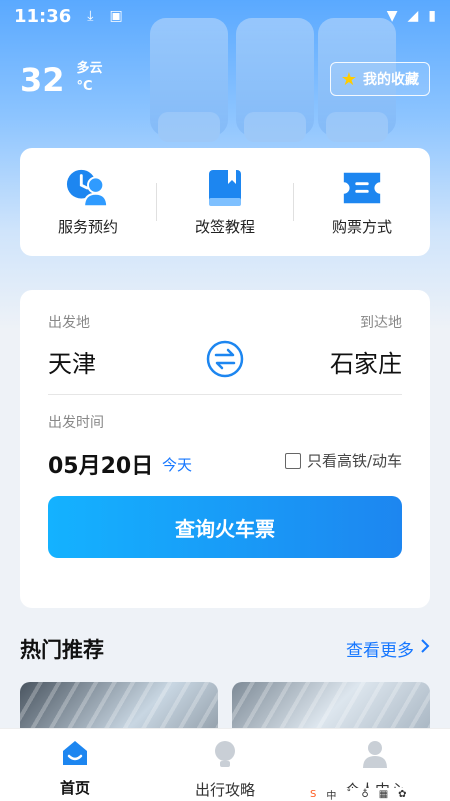 The width and height of the screenshot is (450, 801). I want to click on to-city: 石家庄, so click(366, 361).